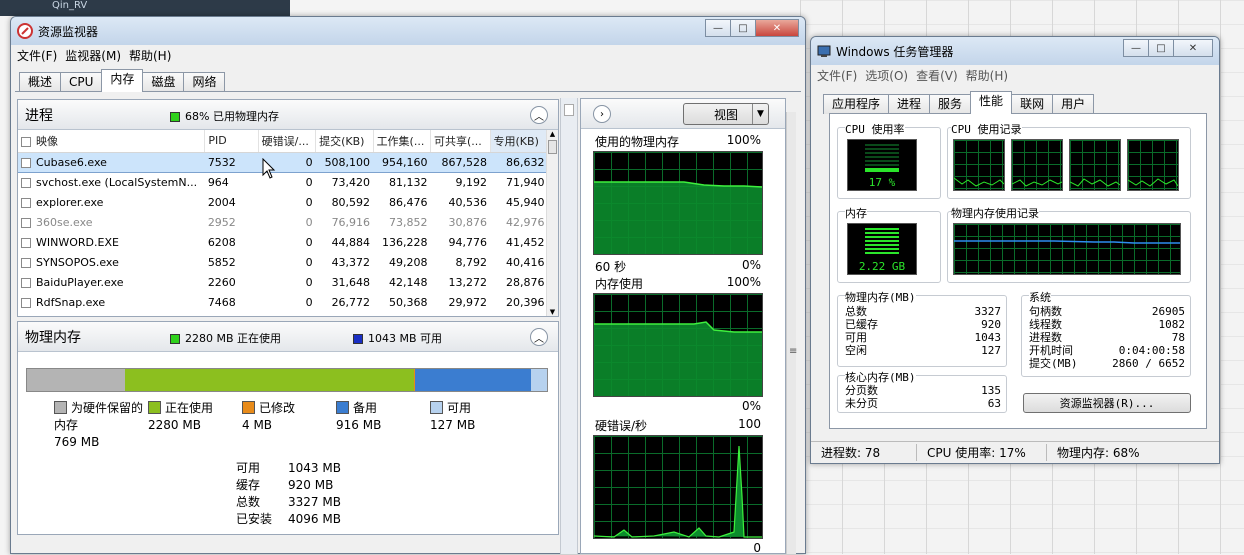 The image size is (1244, 555). Describe the element at coordinates (519, 141) in the screenshot. I see `col-private: 专用(KB)` at that location.